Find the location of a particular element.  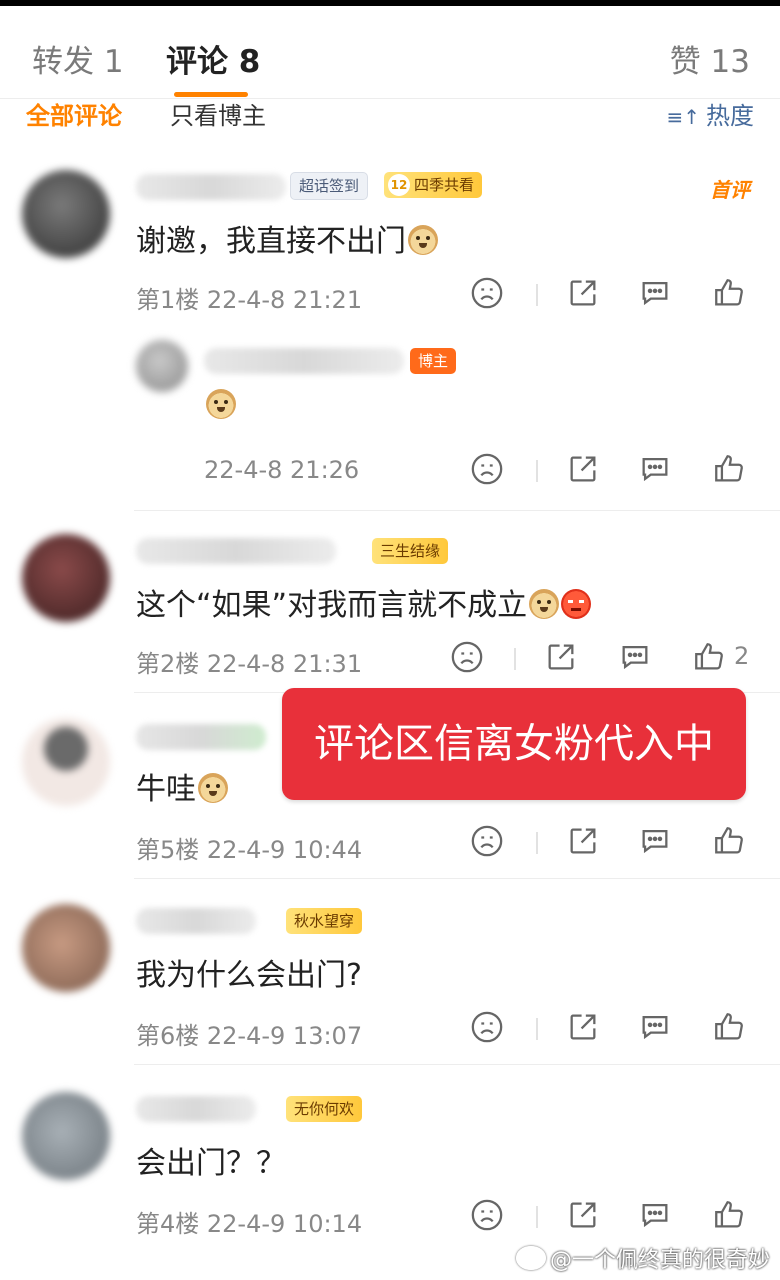

comment-actions: 2 is located at coordinates (610, 660).